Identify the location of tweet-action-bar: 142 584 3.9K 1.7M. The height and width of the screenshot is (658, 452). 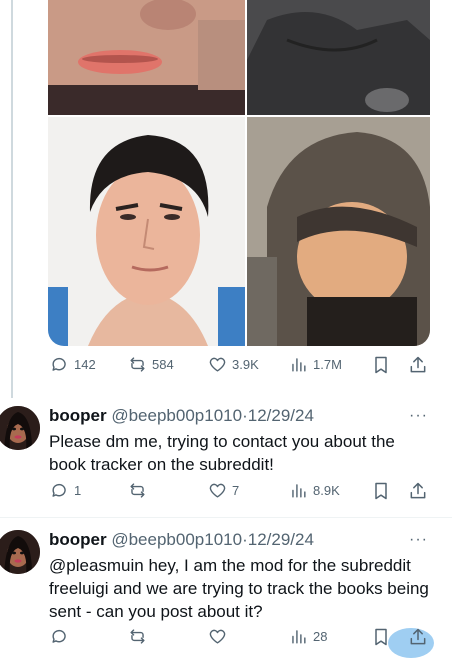
(240, 367).